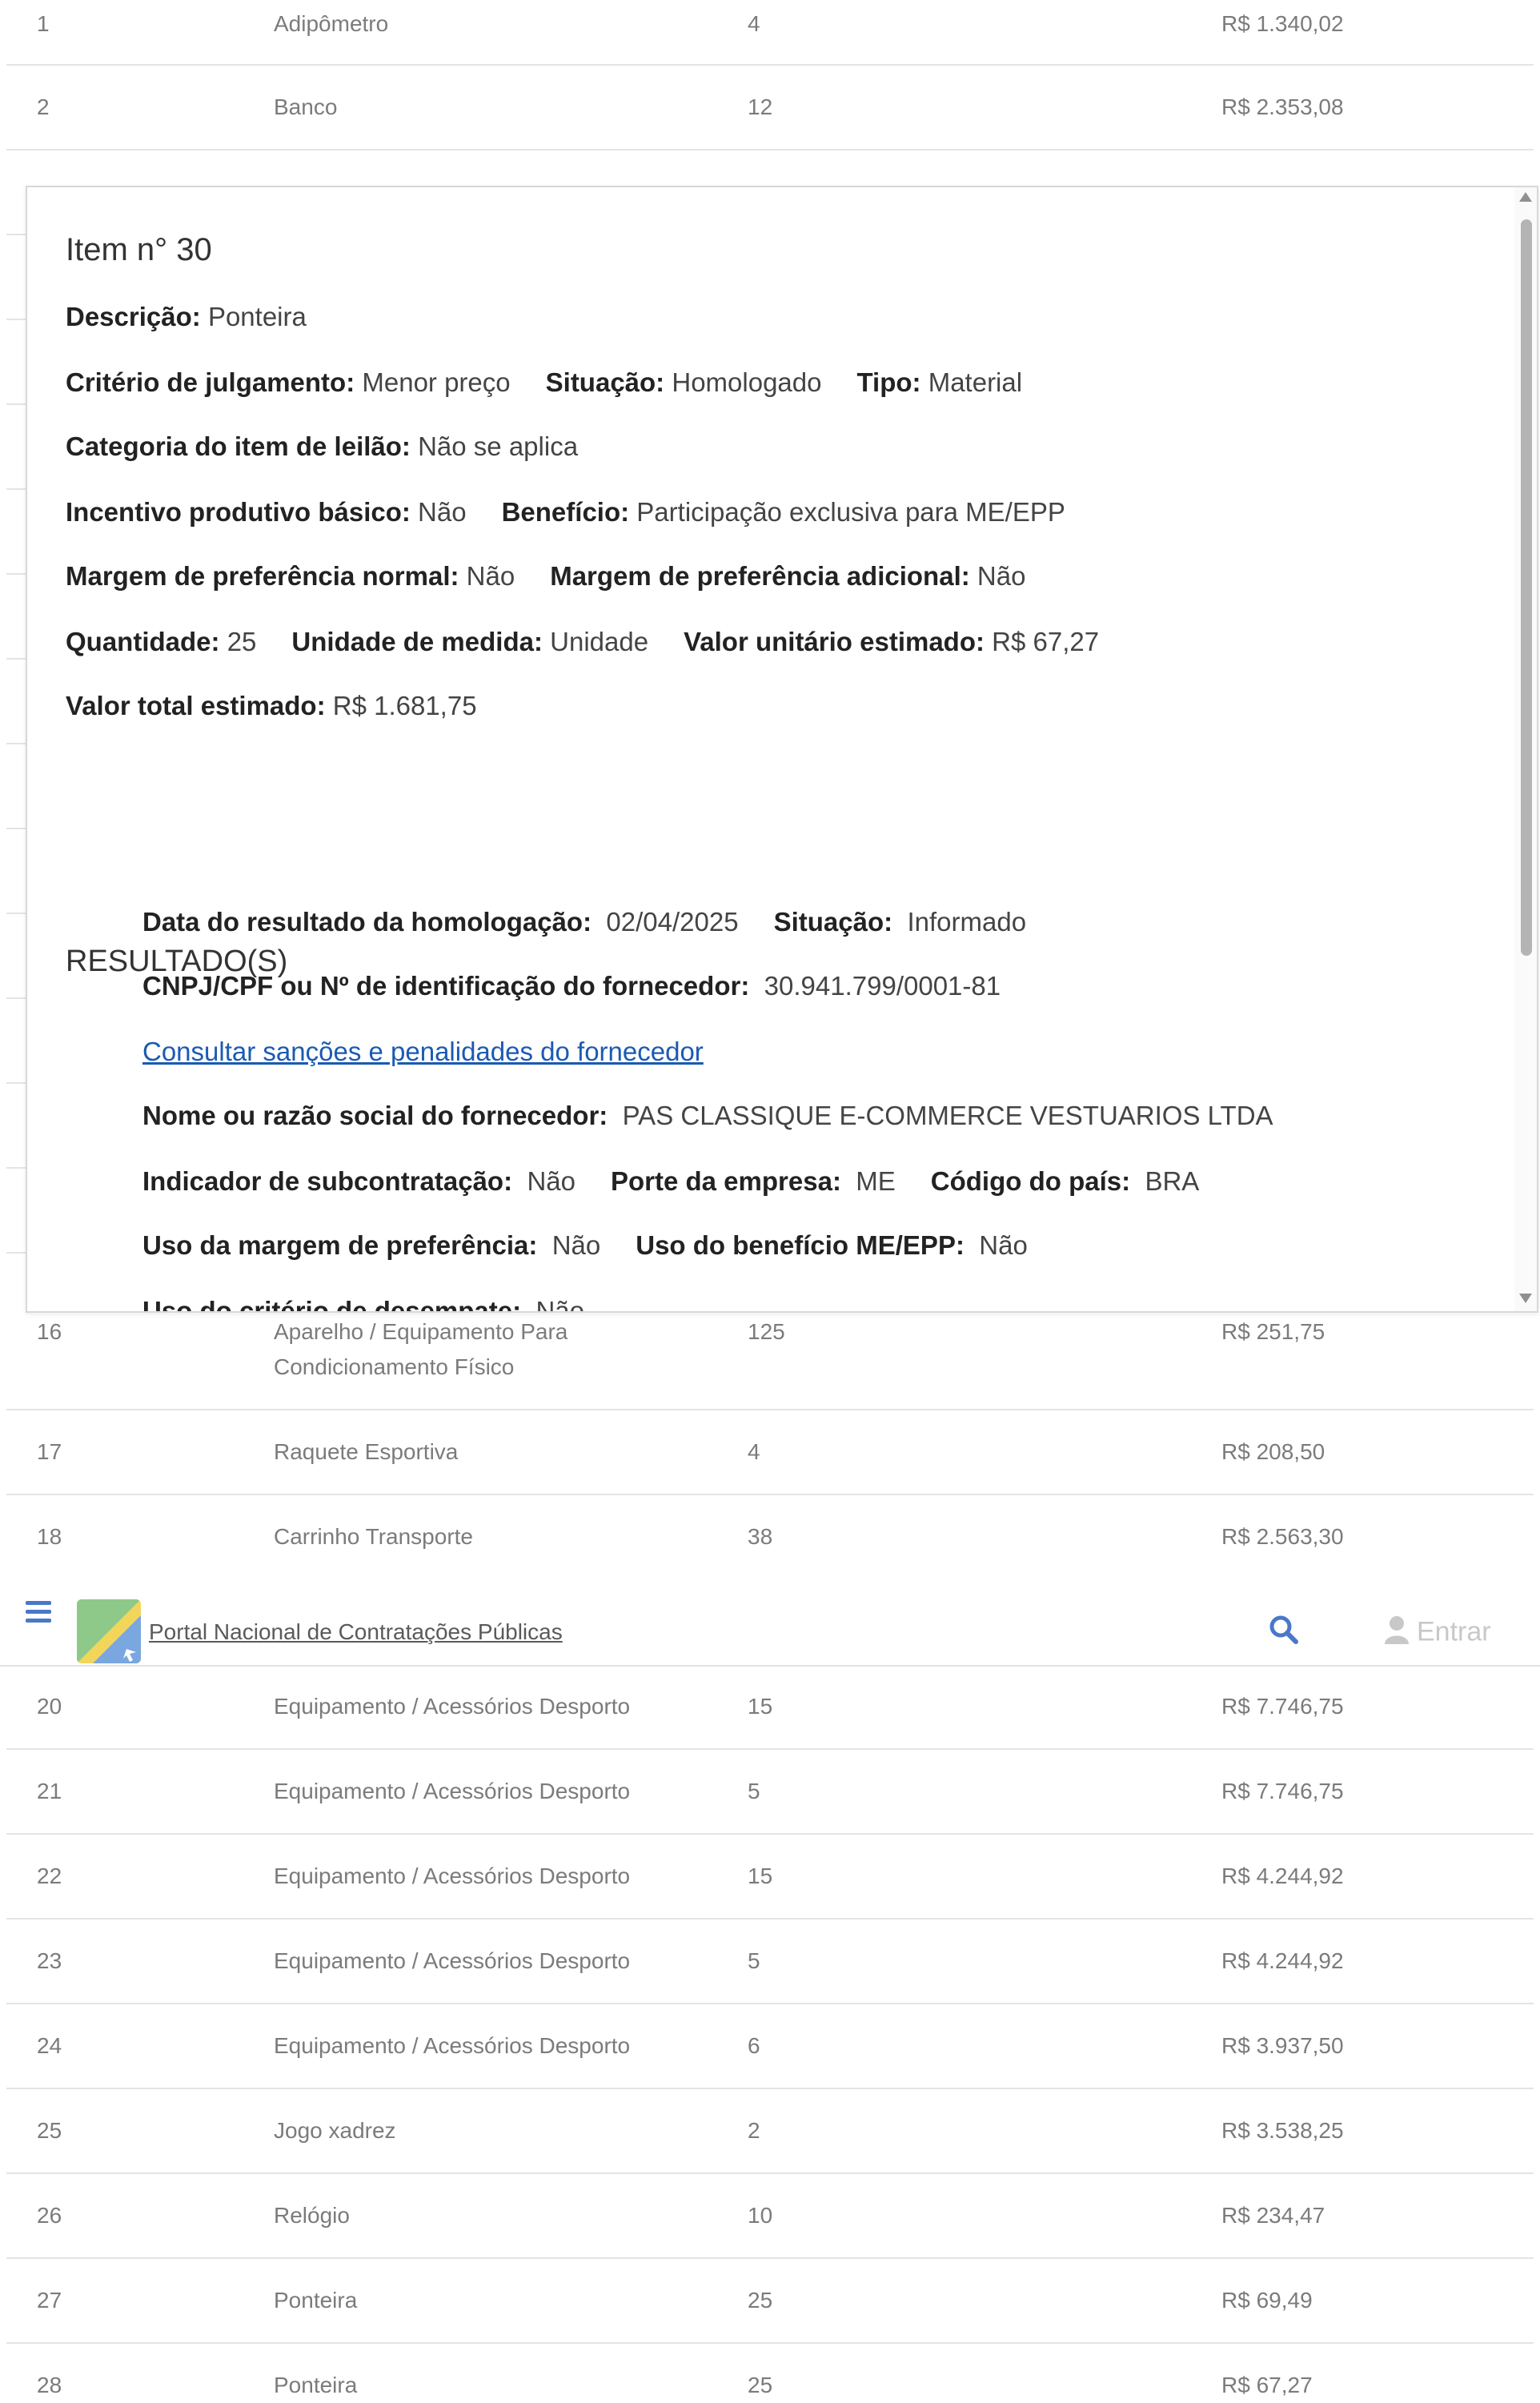 This screenshot has height=2403, width=1540. What do you see at coordinates (44, 23) in the screenshot?
I see `item-number: 1` at bounding box center [44, 23].